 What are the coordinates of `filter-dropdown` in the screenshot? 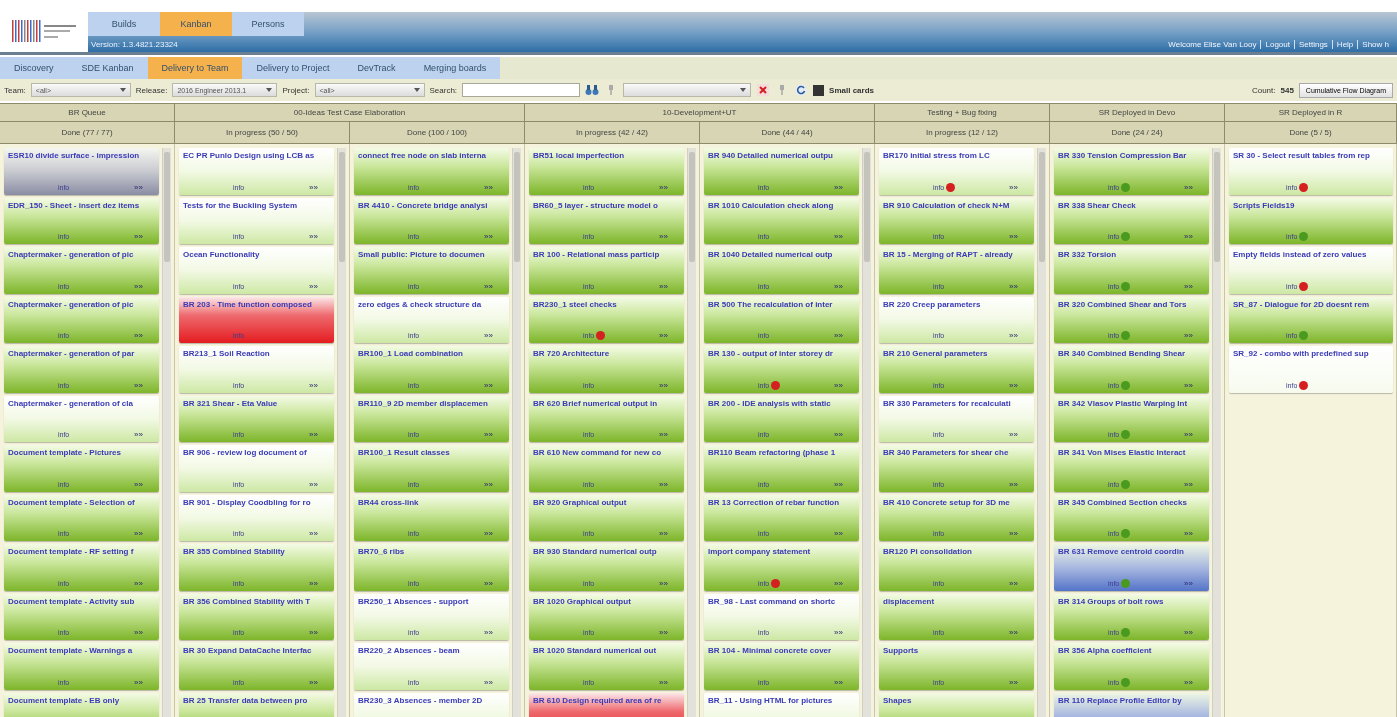 It's located at (687, 90).